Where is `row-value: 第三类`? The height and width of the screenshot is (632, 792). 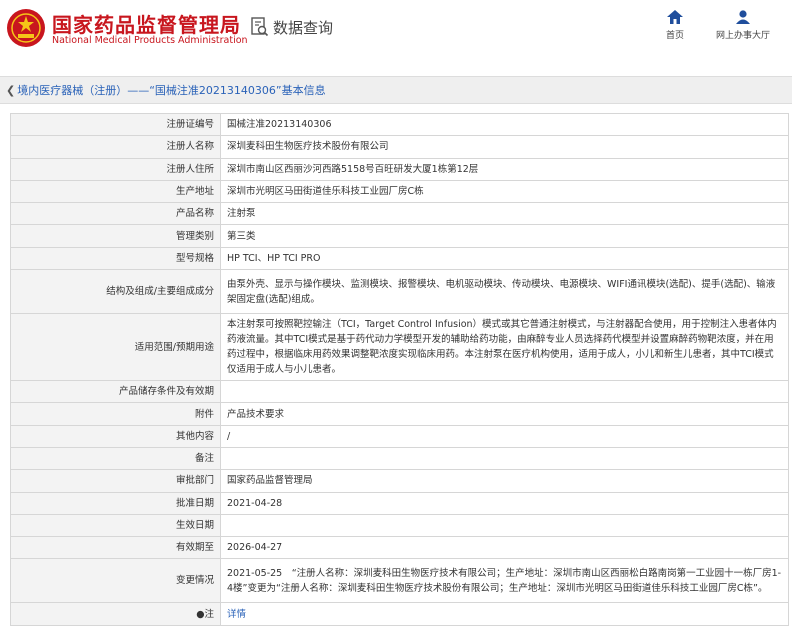 row-value: 第三类 is located at coordinates (504, 236).